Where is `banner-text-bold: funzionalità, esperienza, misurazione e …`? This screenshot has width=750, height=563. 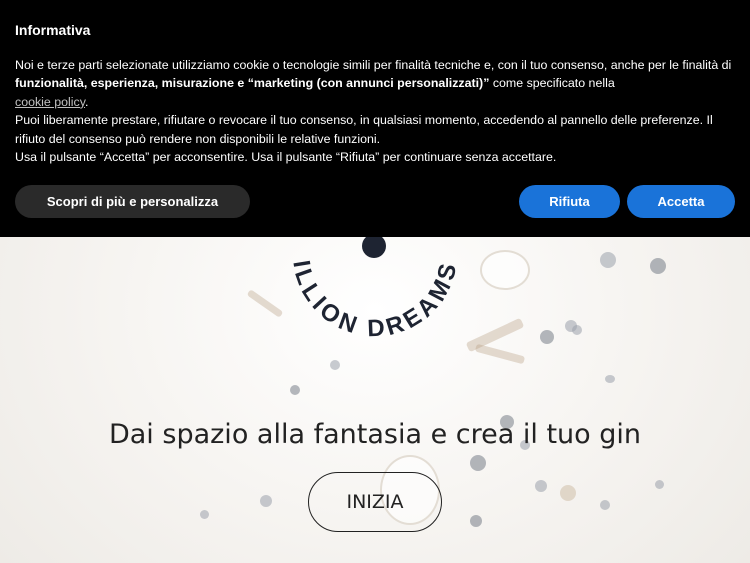 banner-text-bold: funzionalità, esperienza, misurazione e … is located at coordinates (252, 83).